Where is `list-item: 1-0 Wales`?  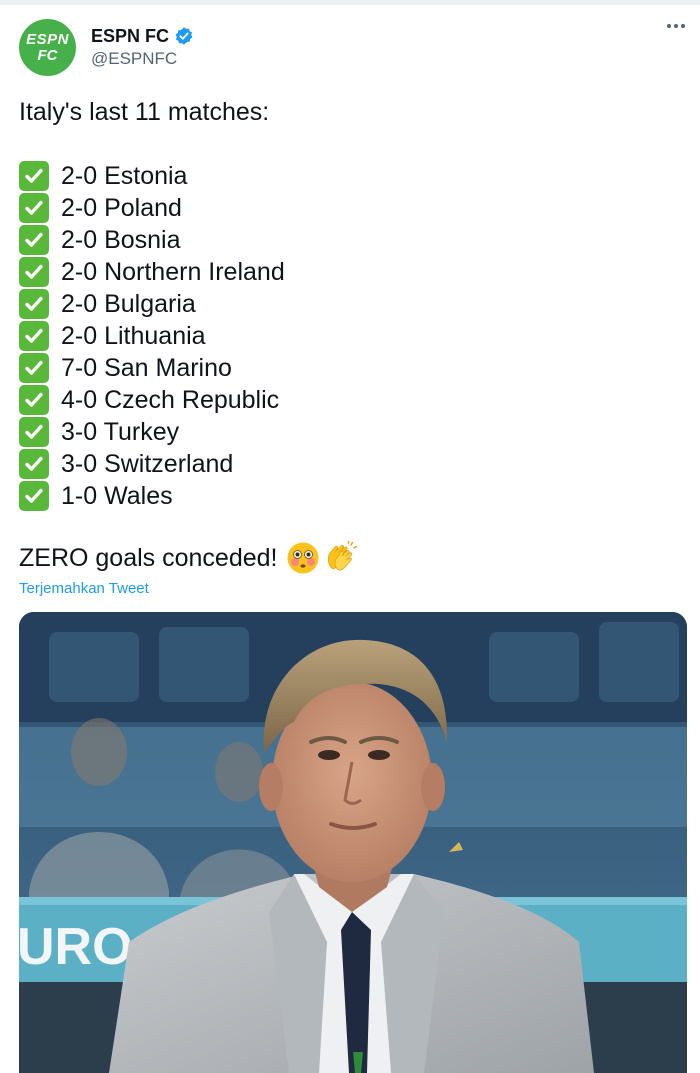
list-item: 1-0 Wales is located at coordinates (152, 496).